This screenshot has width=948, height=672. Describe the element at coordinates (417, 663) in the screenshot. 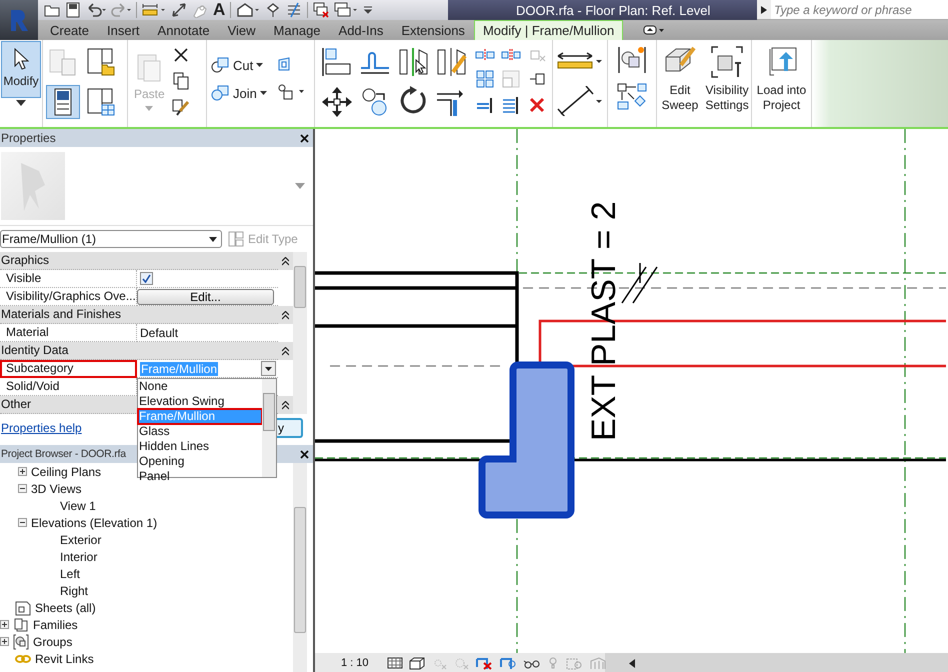

I see `visual-style-icon` at that location.